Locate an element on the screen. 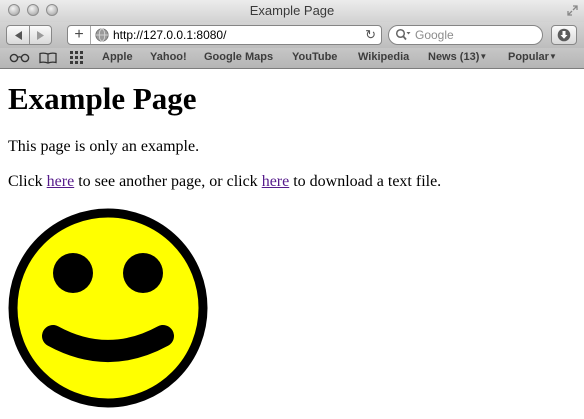 Image resolution: width=584 pixels, height=419 pixels. download-icon is located at coordinates (564, 35).